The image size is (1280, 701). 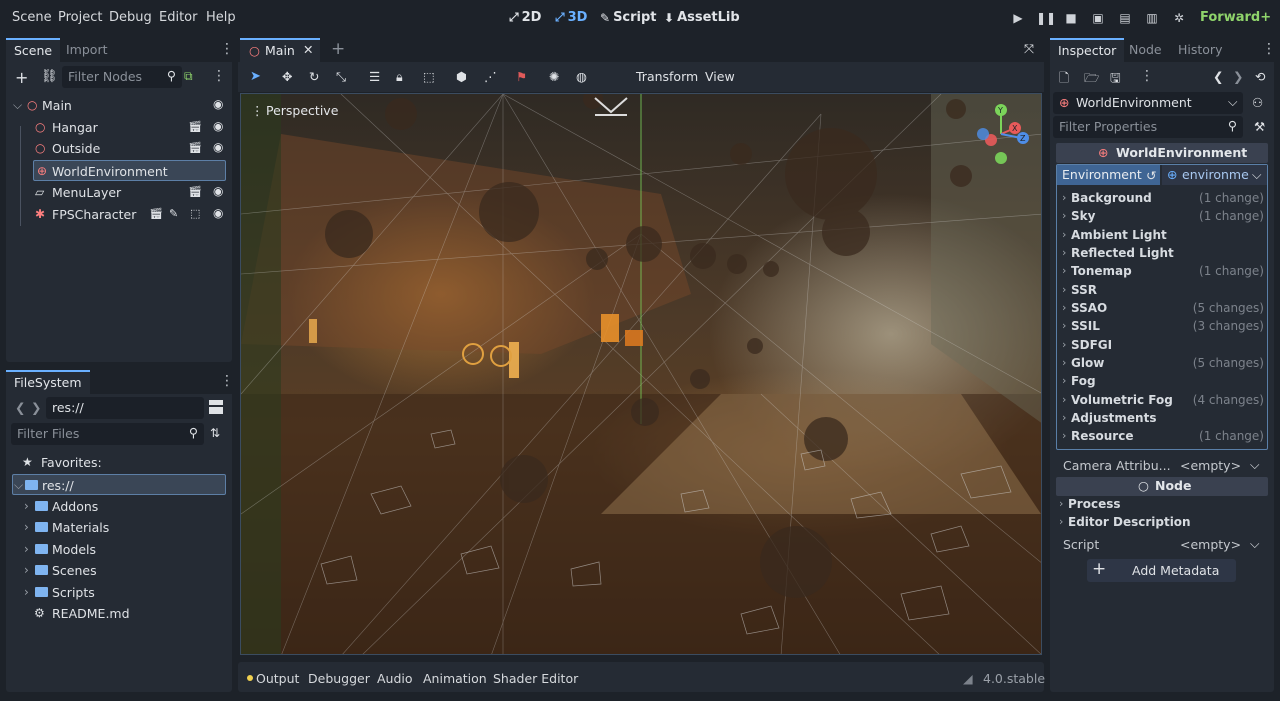 What do you see at coordinates (119, 105) in the screenshot?
I see `tree-node-main: ⌵ ○ Main ◉` at bounding box center [119, 105].